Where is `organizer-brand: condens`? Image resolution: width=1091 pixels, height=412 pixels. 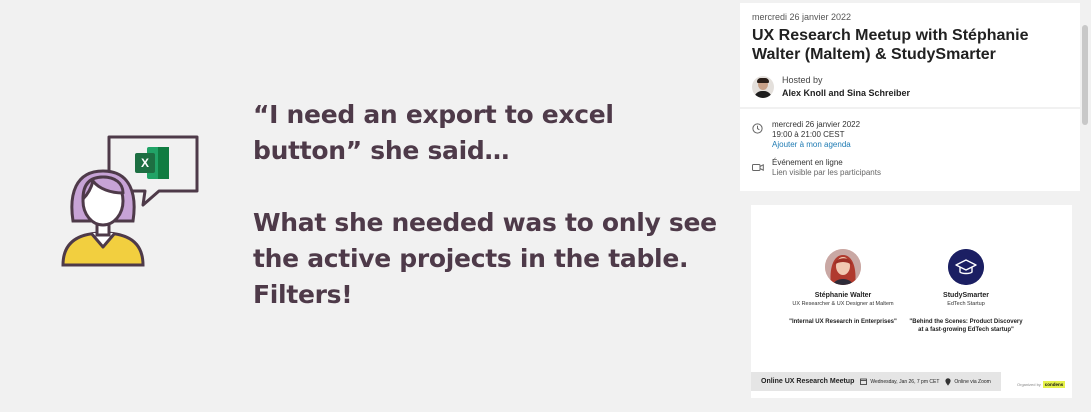 organizer-brand: condens is located at coordinates (1054, 384).